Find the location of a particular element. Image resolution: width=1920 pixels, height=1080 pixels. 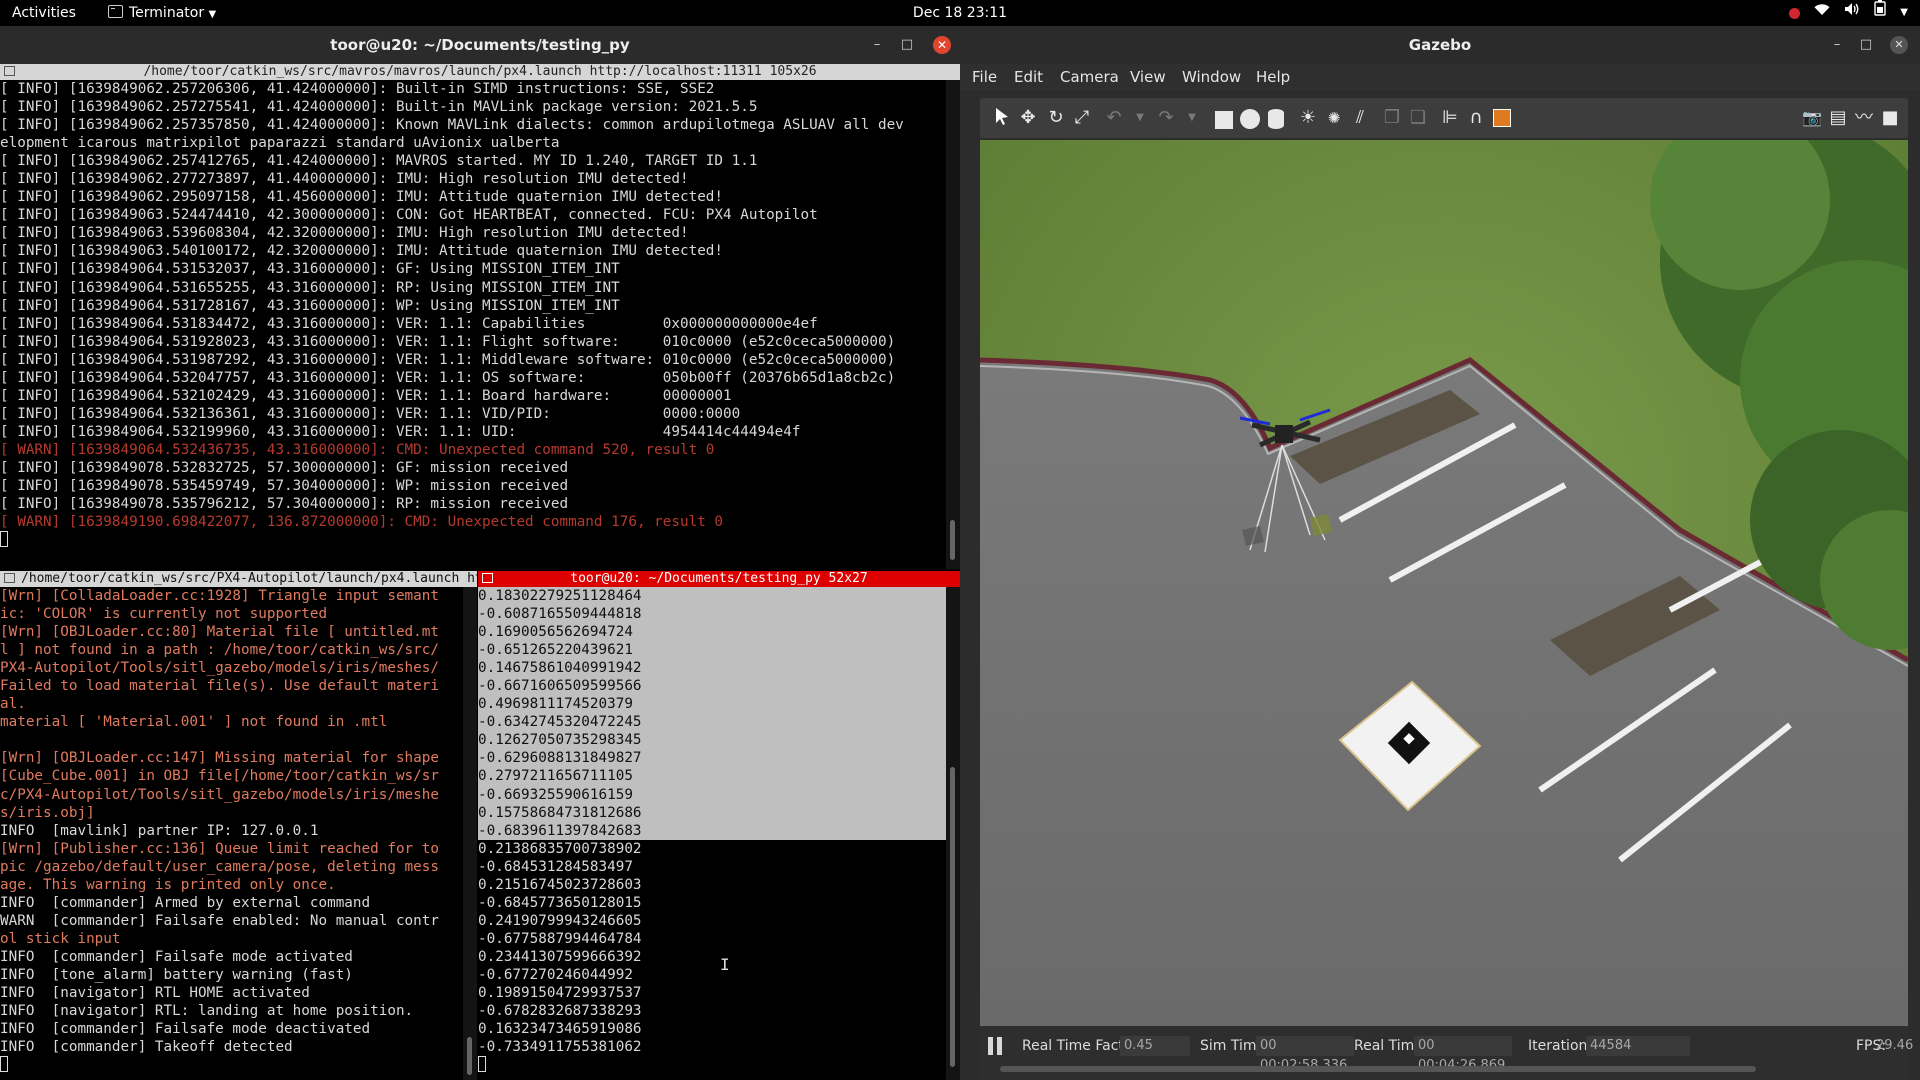

translate-mode-icon: ✥ is located at coordinates (1028, 118).